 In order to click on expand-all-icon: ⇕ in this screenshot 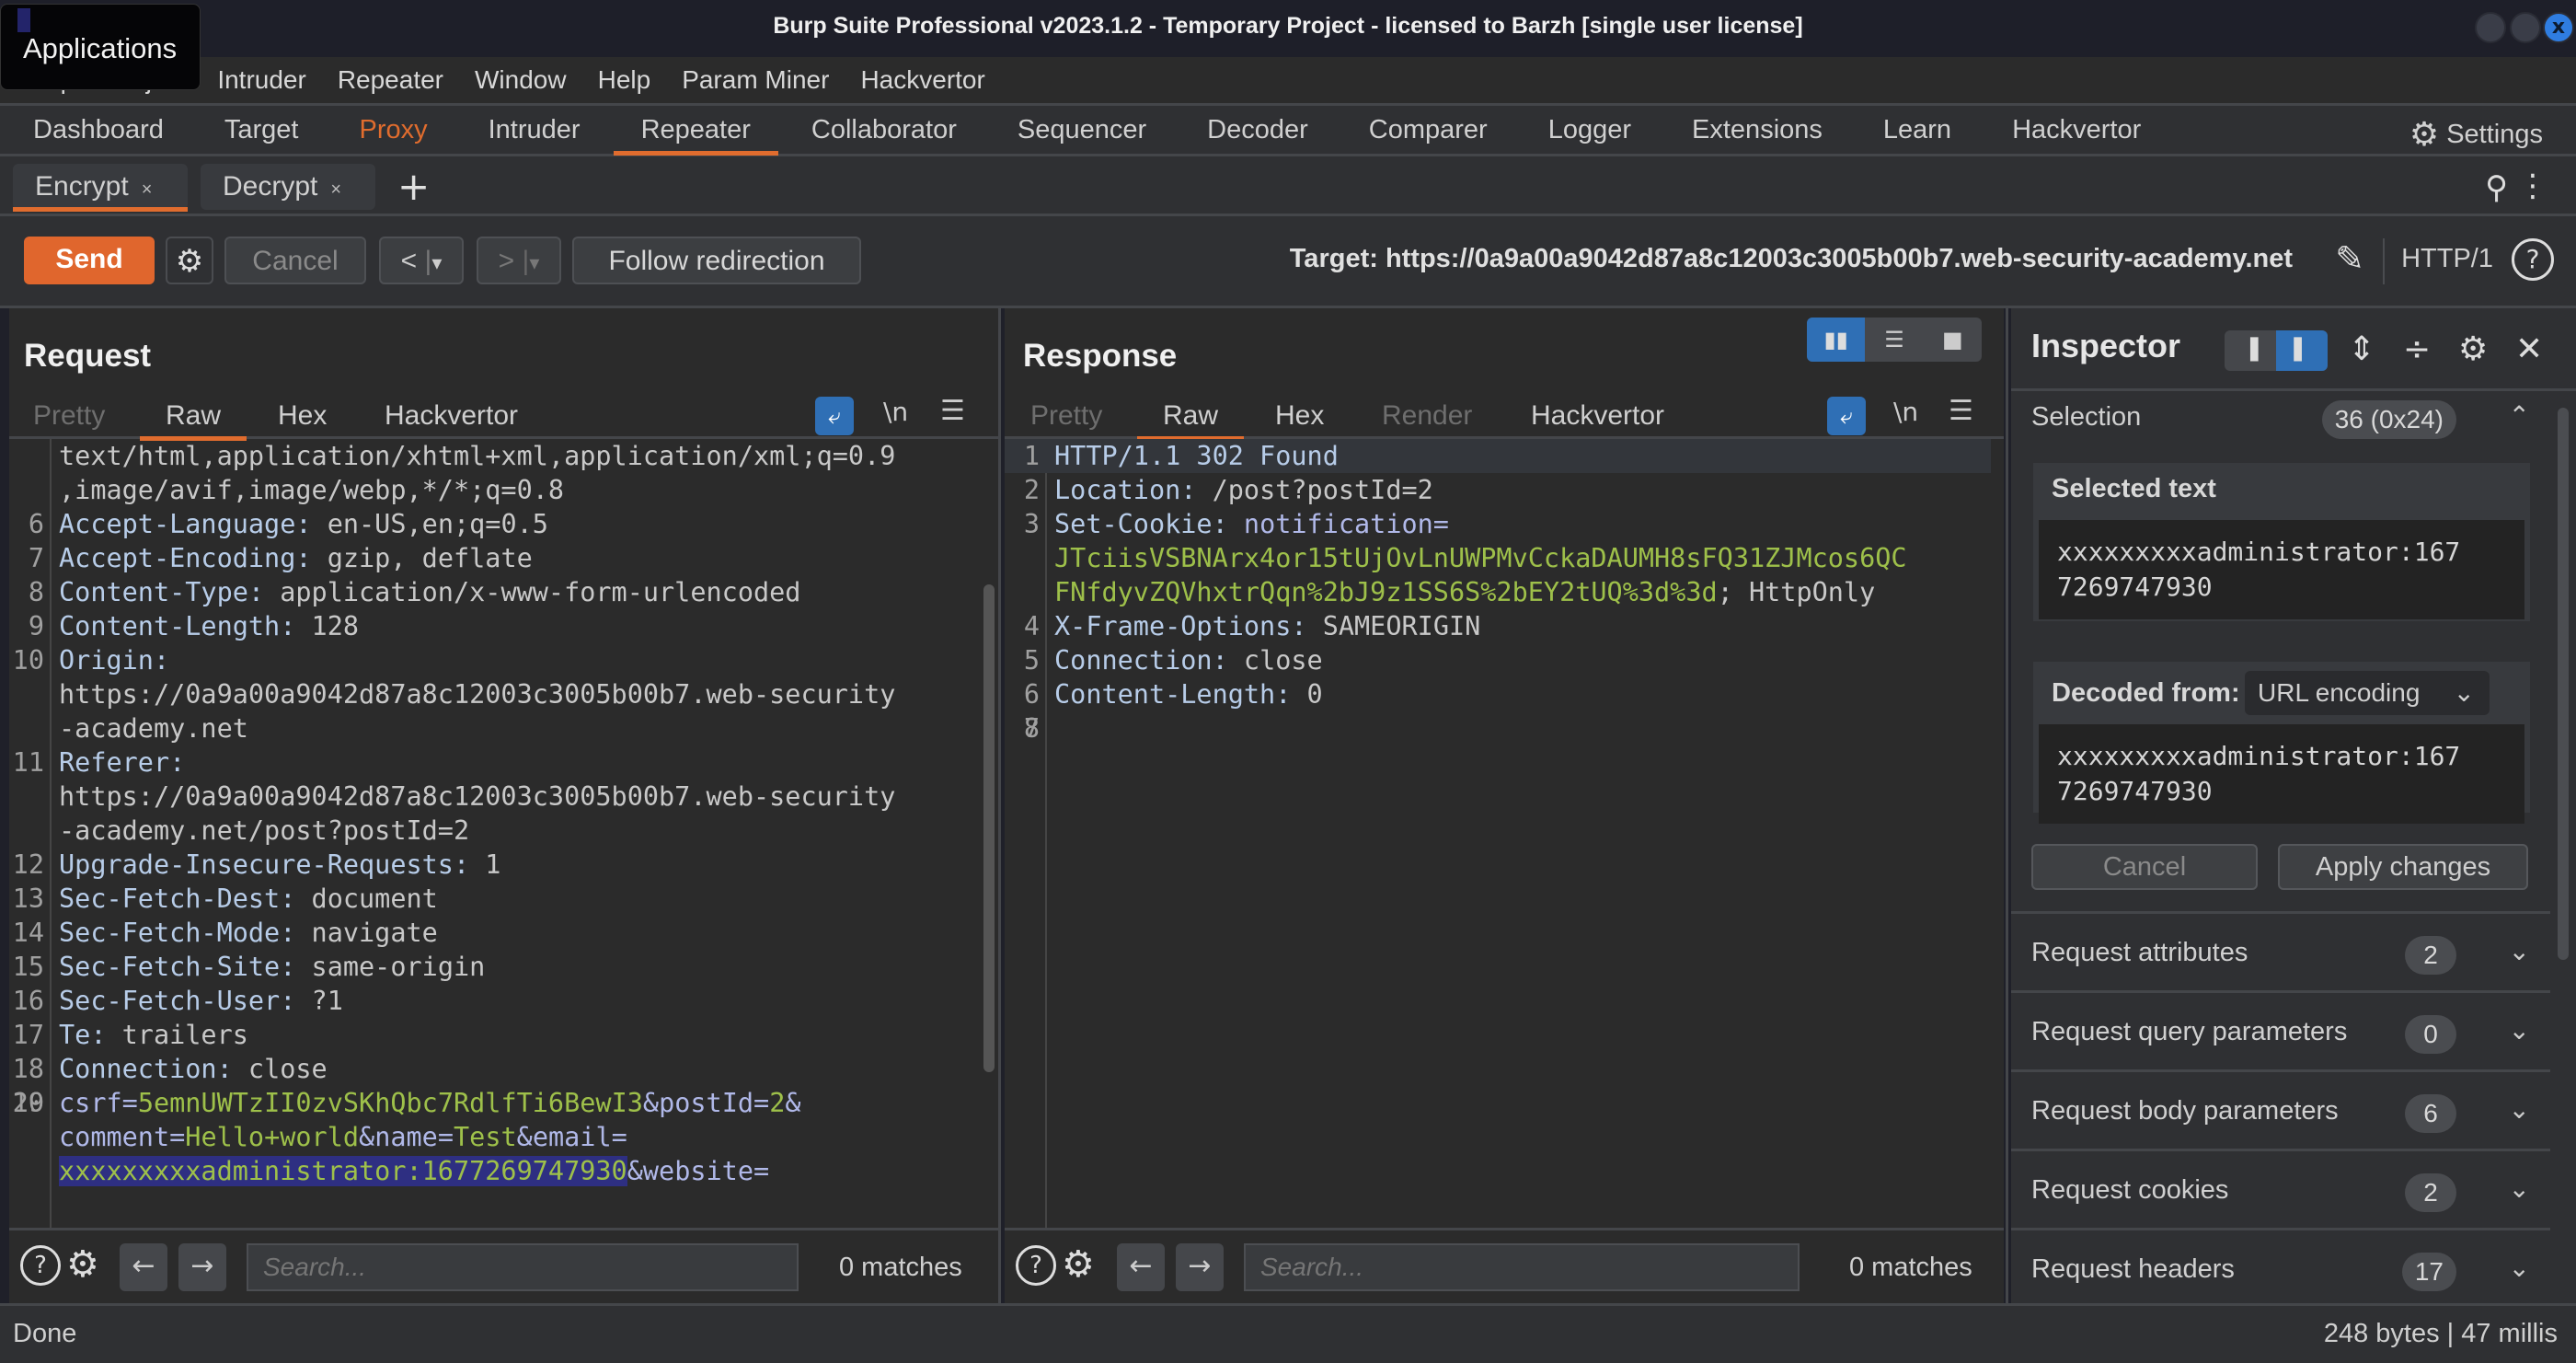, I will do `click(2361, 349)`.